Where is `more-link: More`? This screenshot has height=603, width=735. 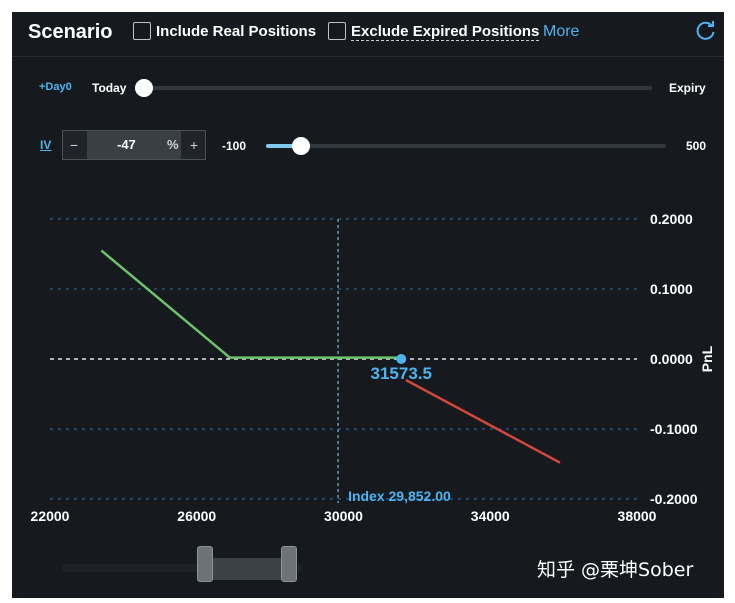 more-link: More is located at coordinates (561, 32).